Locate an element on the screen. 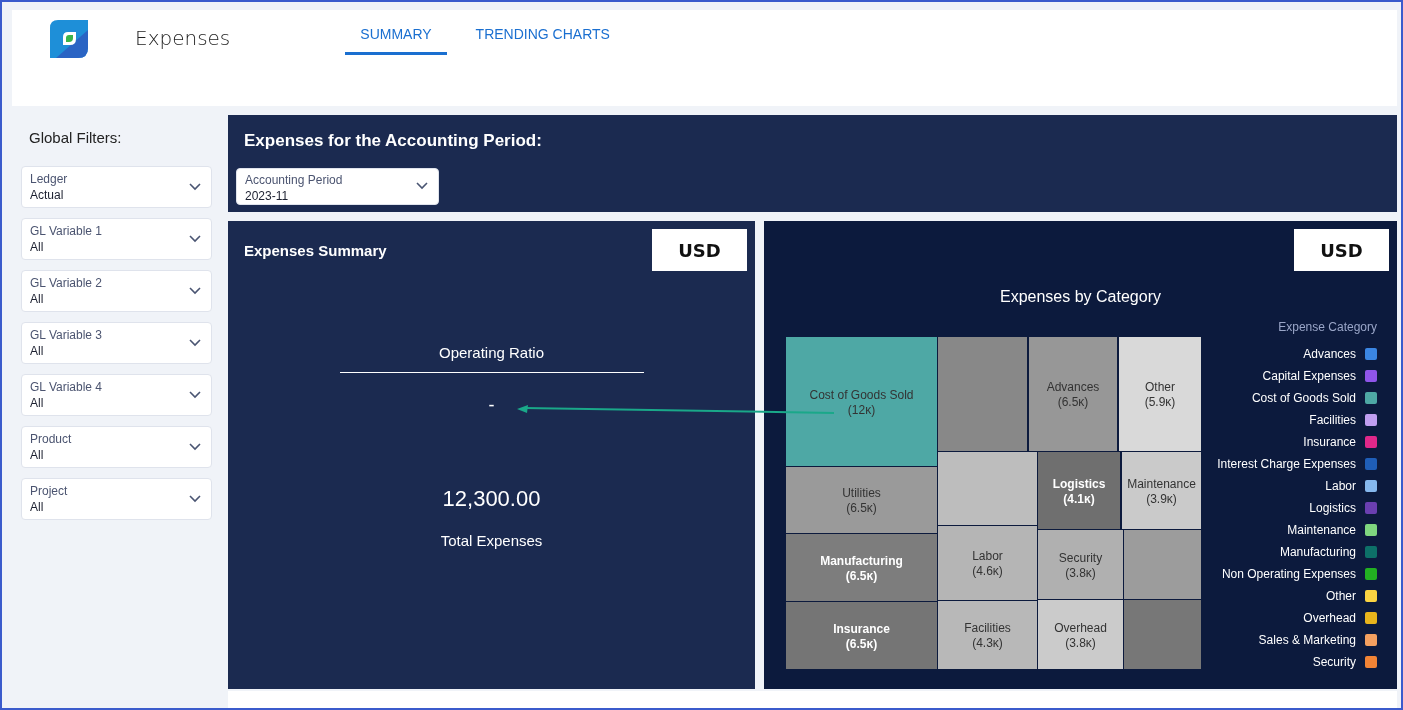 The height and width of the screenshot is (710, 1403). tile-label: Insurance is located at coordinates (861, 628).